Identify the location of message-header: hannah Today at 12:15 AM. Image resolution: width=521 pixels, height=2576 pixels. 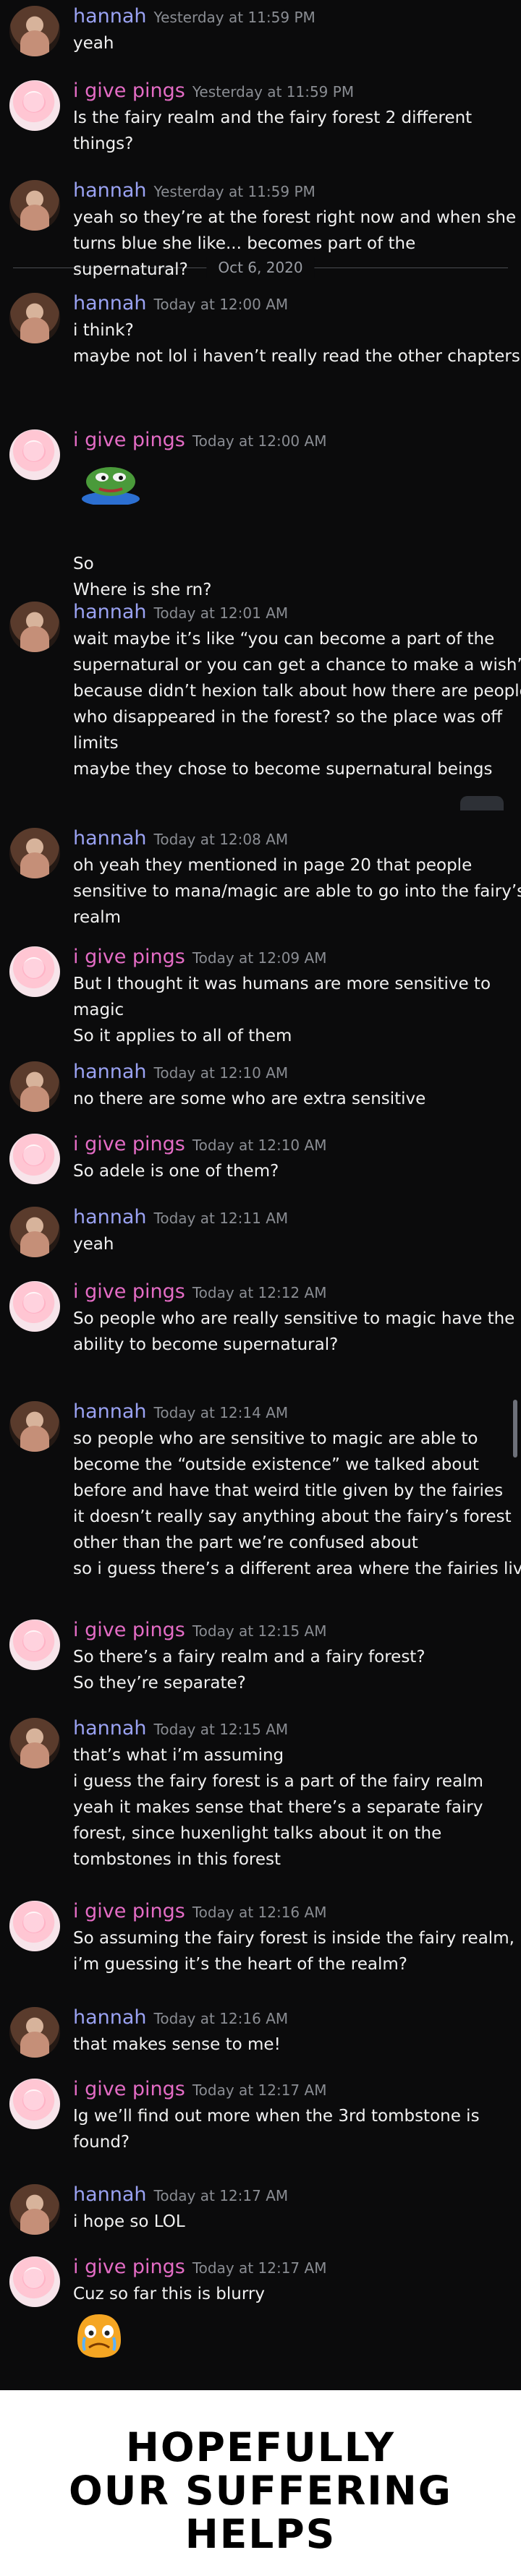
(180, 1729).